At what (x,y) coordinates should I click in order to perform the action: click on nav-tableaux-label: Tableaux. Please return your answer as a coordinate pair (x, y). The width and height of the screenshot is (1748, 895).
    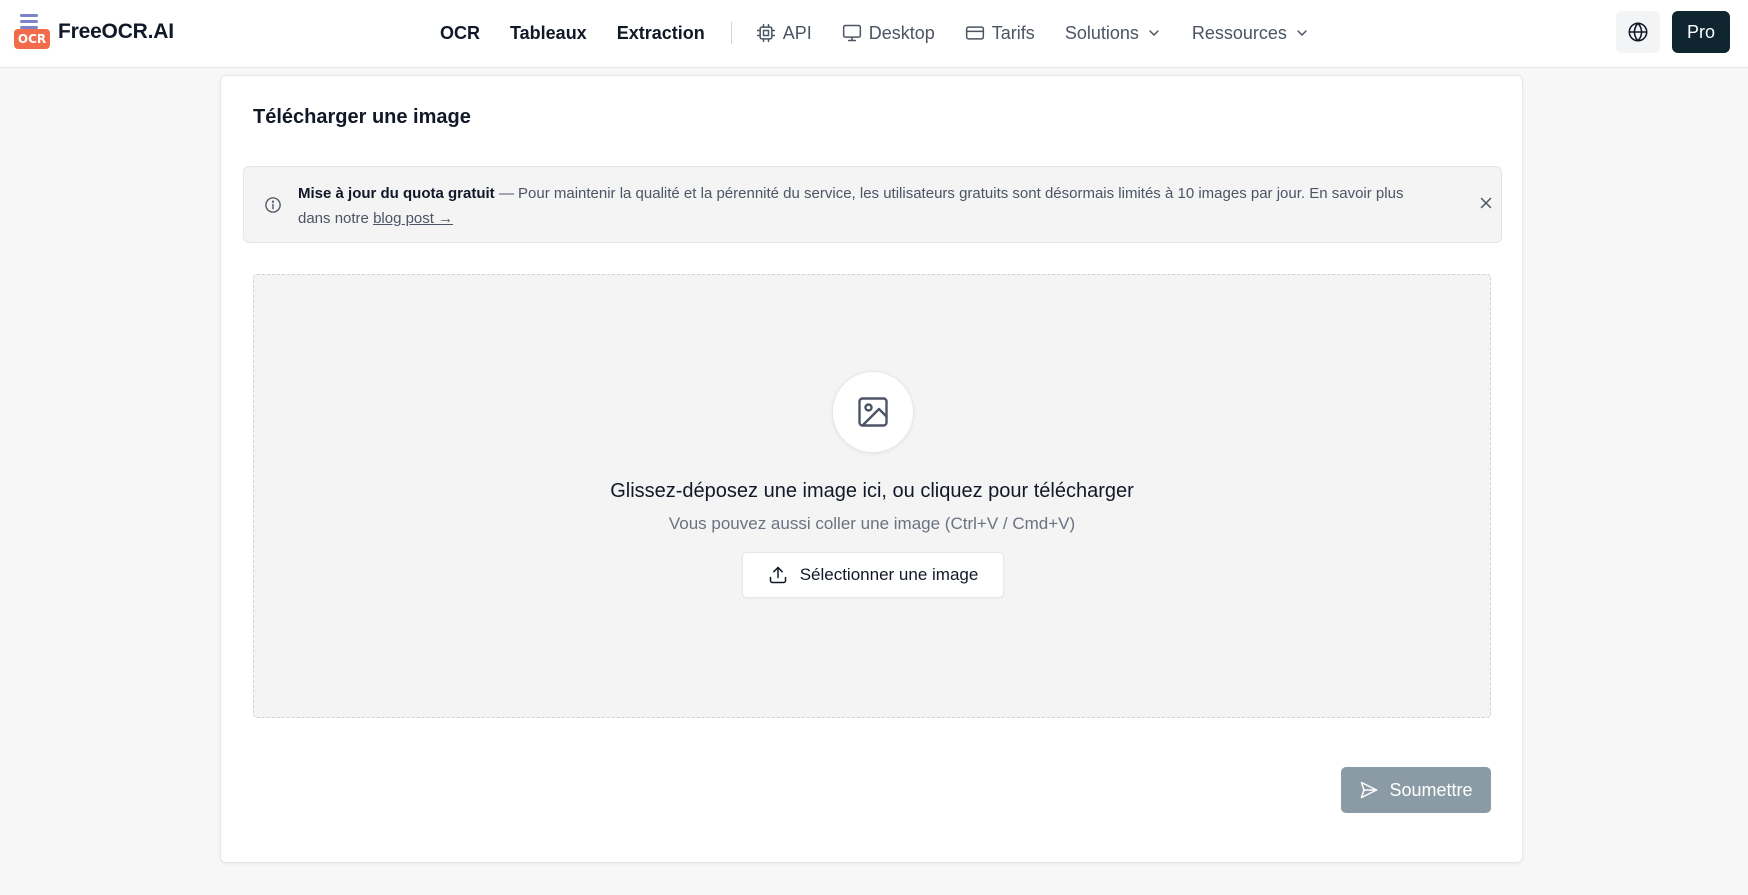
    Looking at the image, I should click on (548, 32).